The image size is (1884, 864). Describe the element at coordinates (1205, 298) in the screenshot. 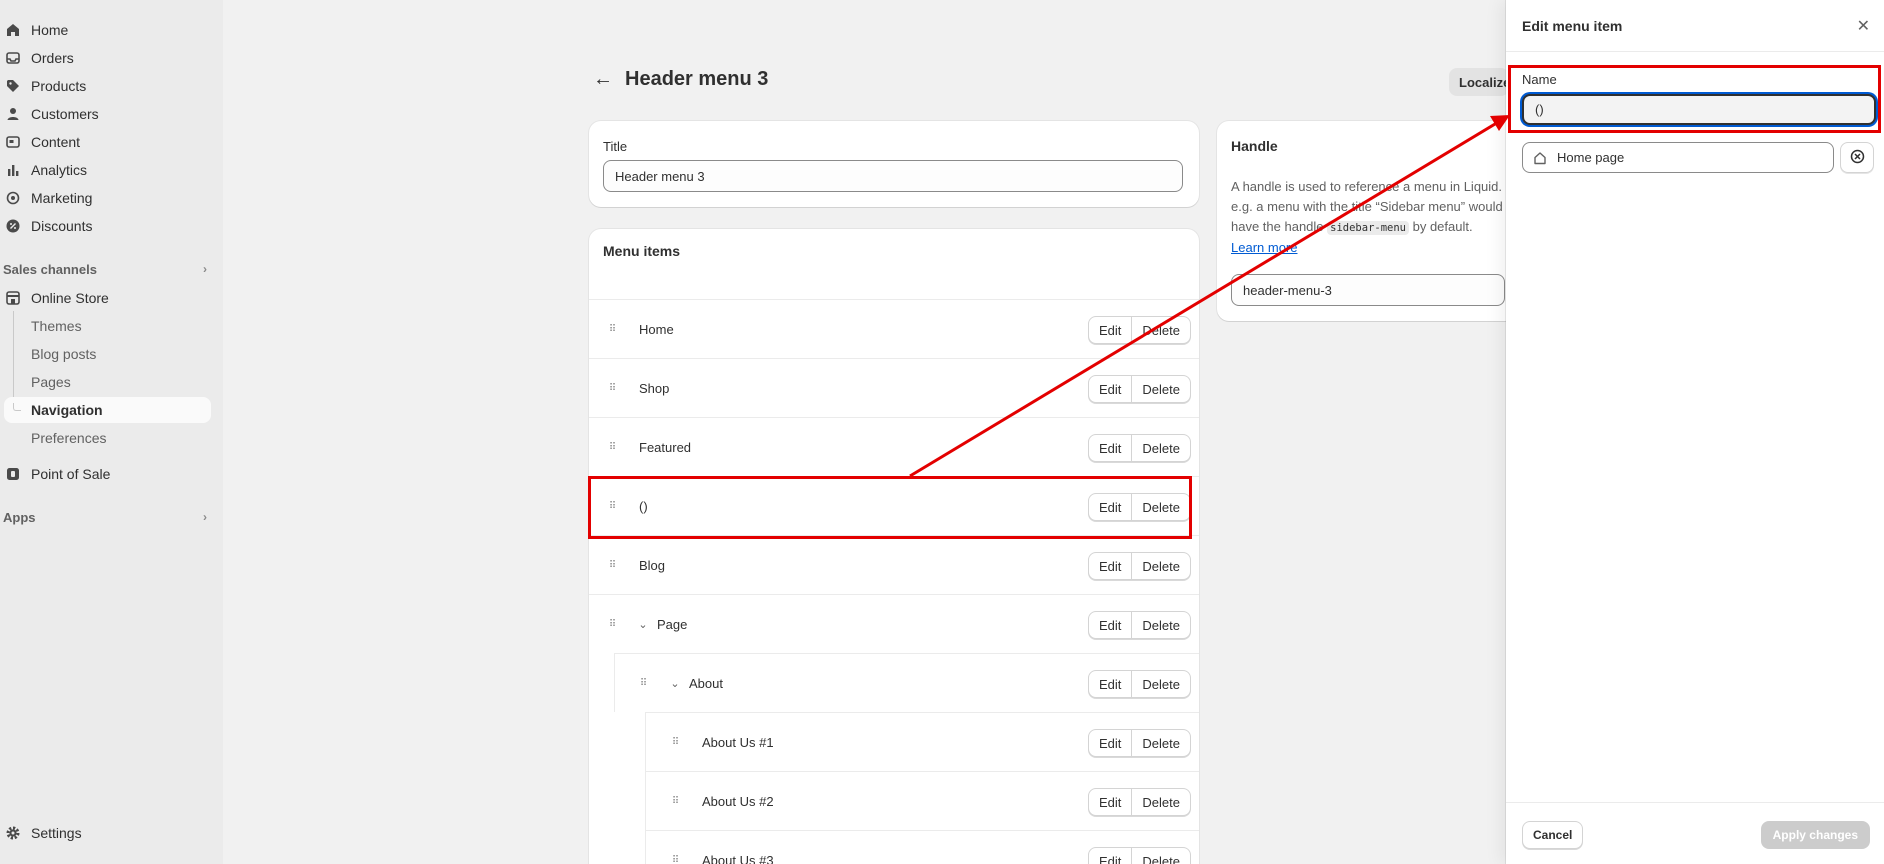

I see `arrow-line` at that location.